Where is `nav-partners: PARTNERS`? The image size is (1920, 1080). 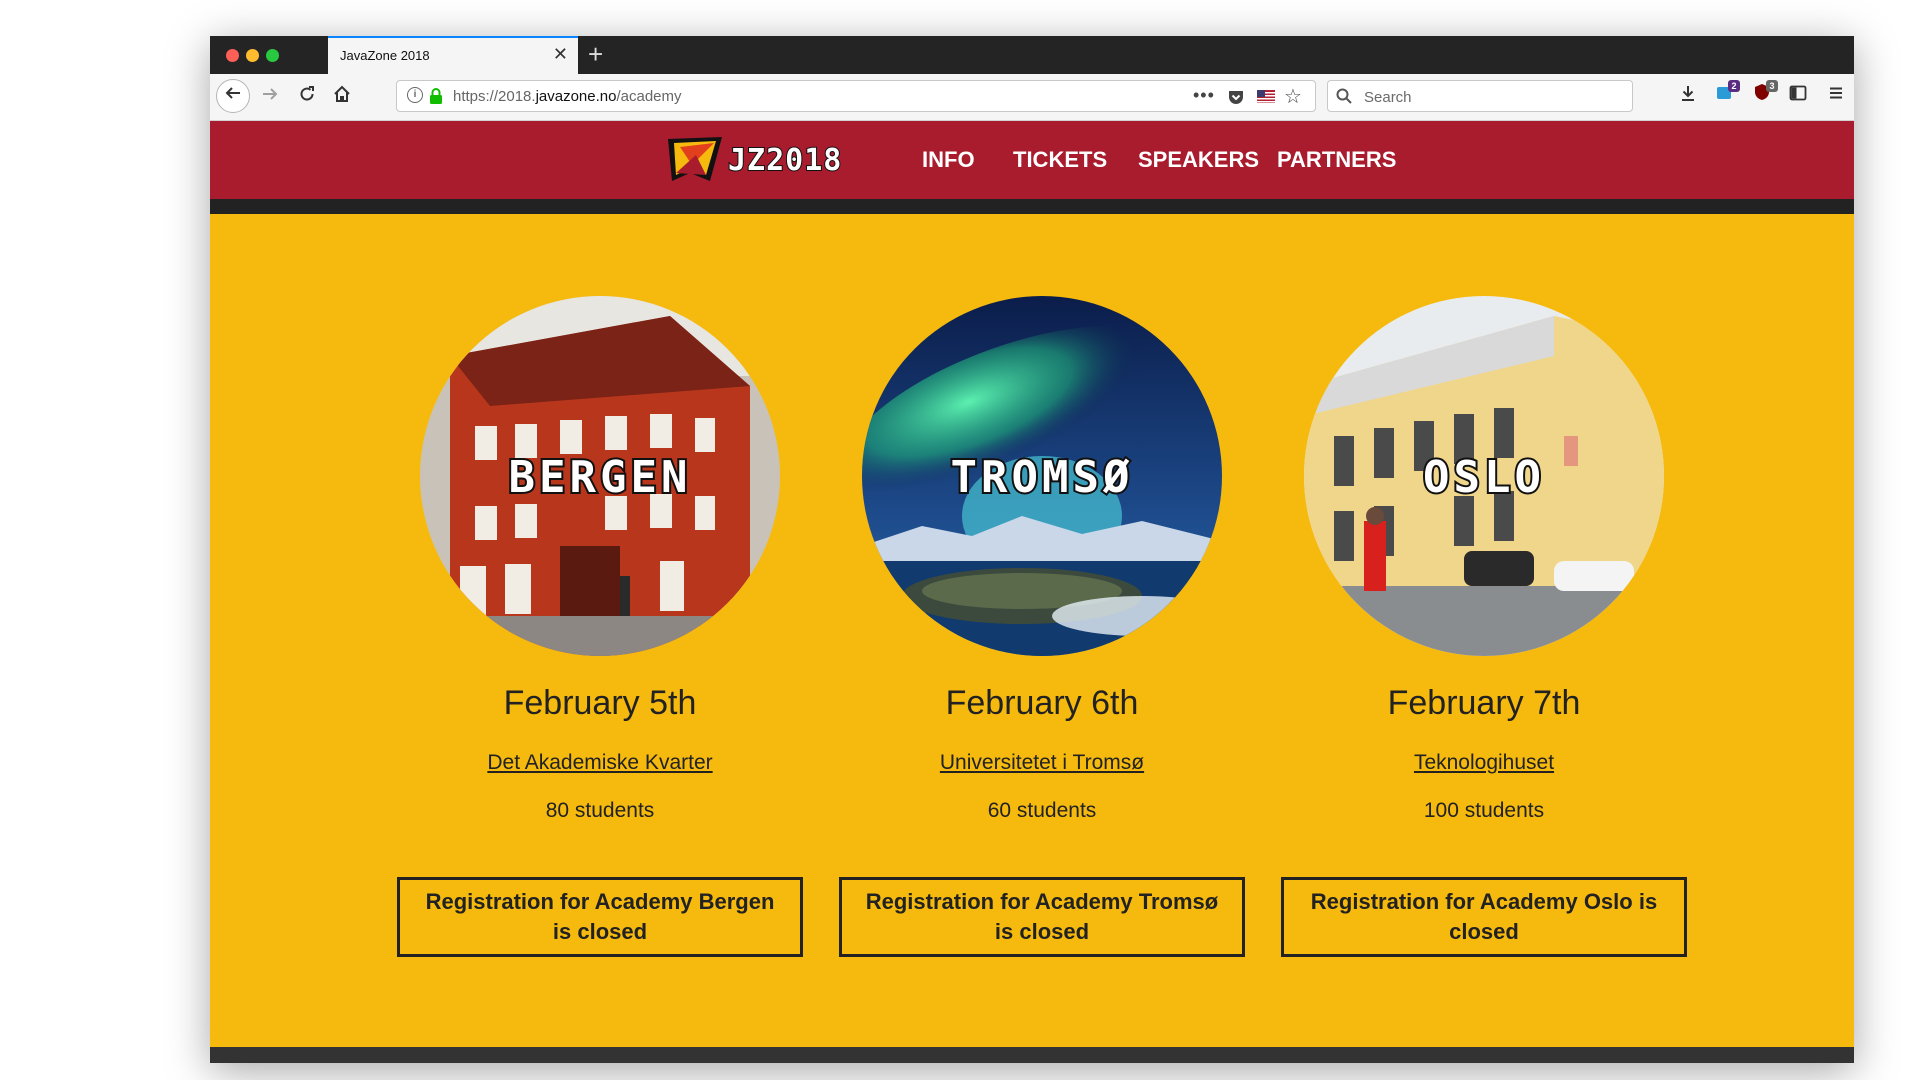 nav-partners: PARTNERS is located at coordinates (1336, 160).